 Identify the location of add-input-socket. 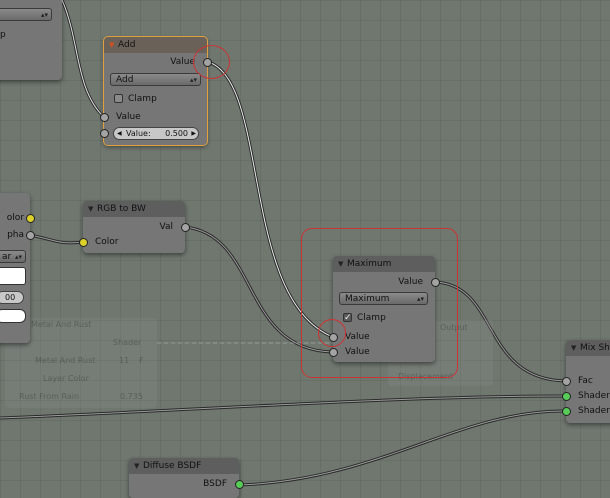
(104, 117).